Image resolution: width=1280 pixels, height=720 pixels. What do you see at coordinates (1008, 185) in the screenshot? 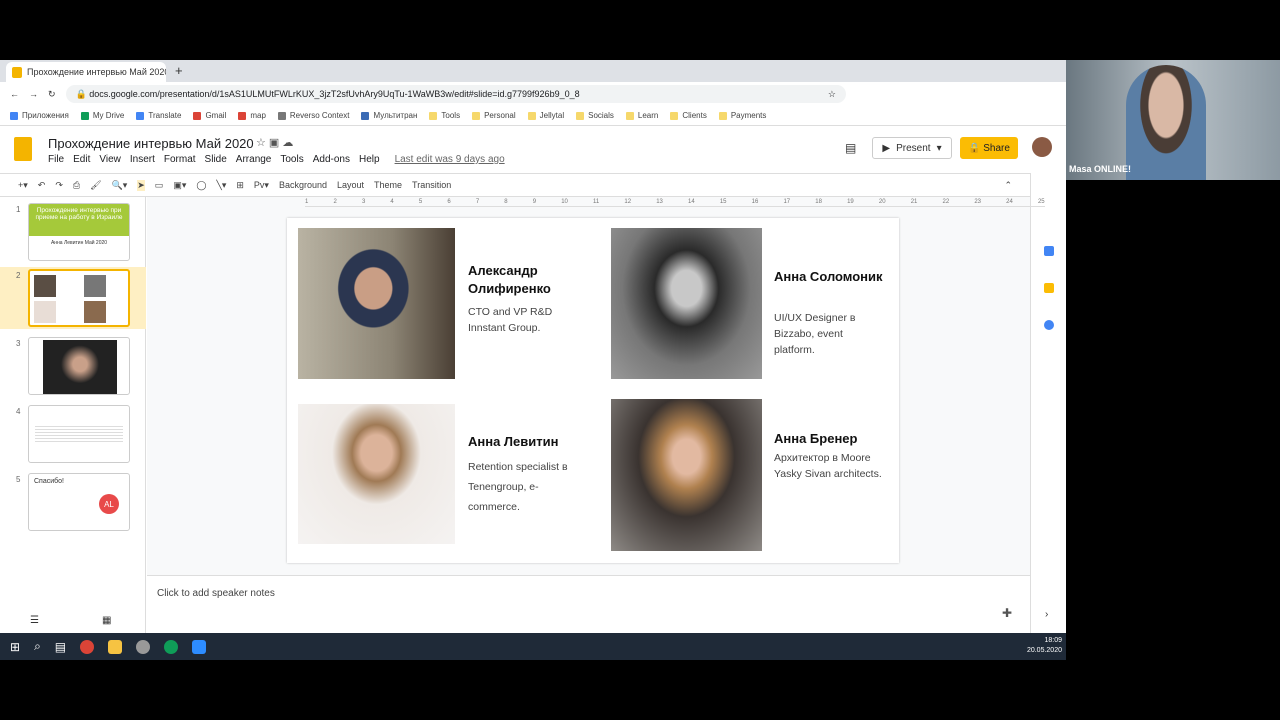
I see `collapse-icon: ⌃` at bounding box center [1008, 185].